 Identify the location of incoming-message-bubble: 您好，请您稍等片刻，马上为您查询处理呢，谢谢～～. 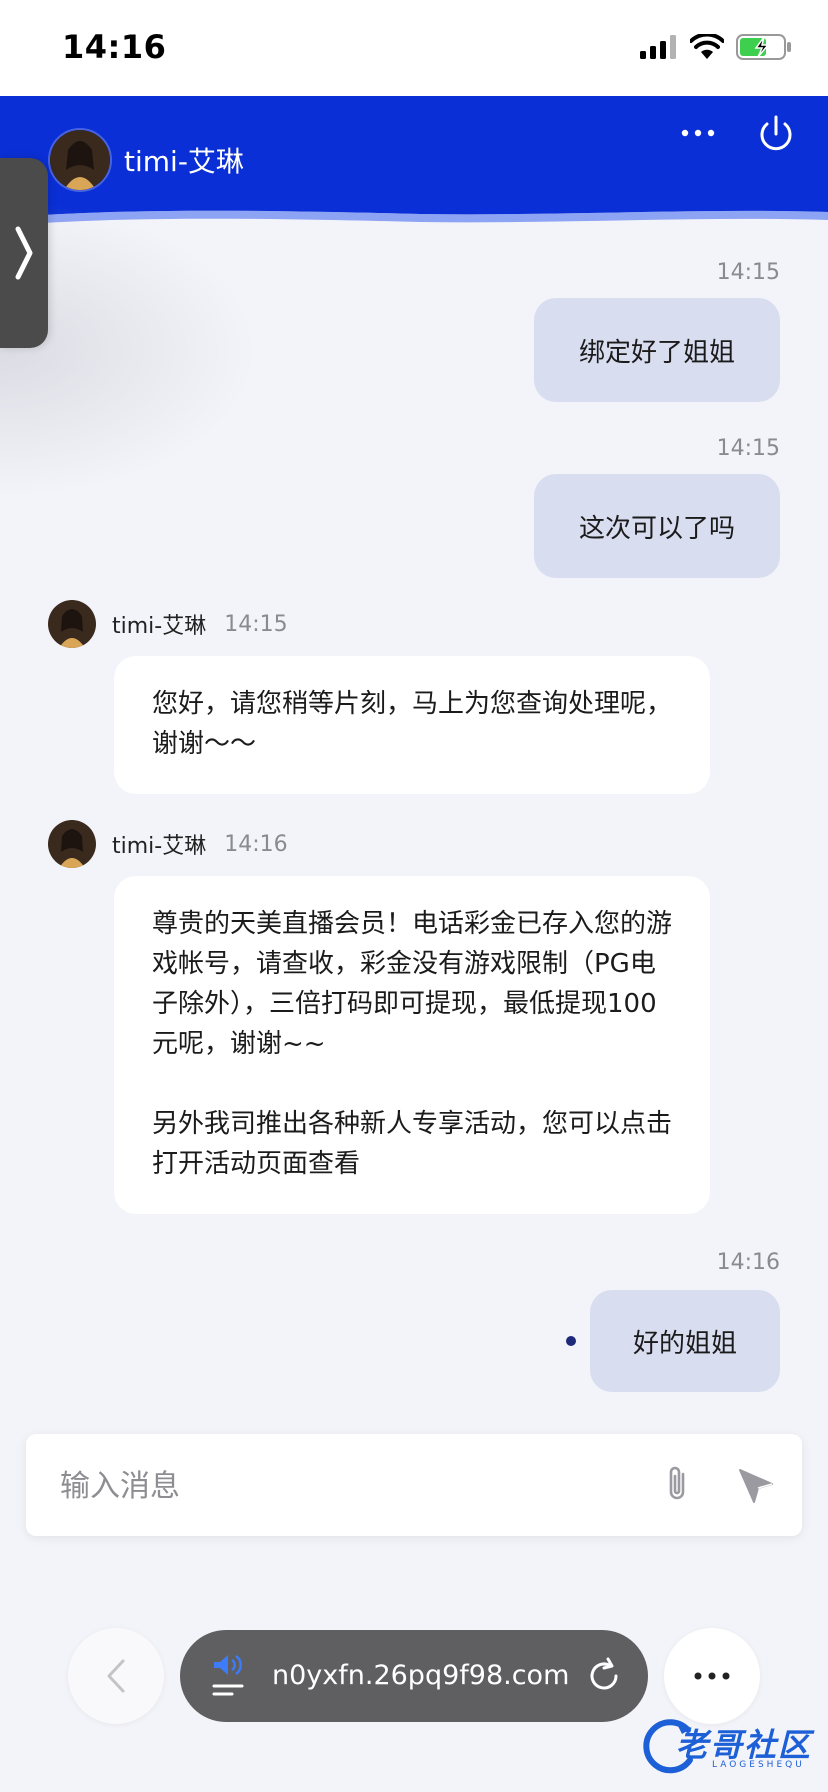
(412, 725).